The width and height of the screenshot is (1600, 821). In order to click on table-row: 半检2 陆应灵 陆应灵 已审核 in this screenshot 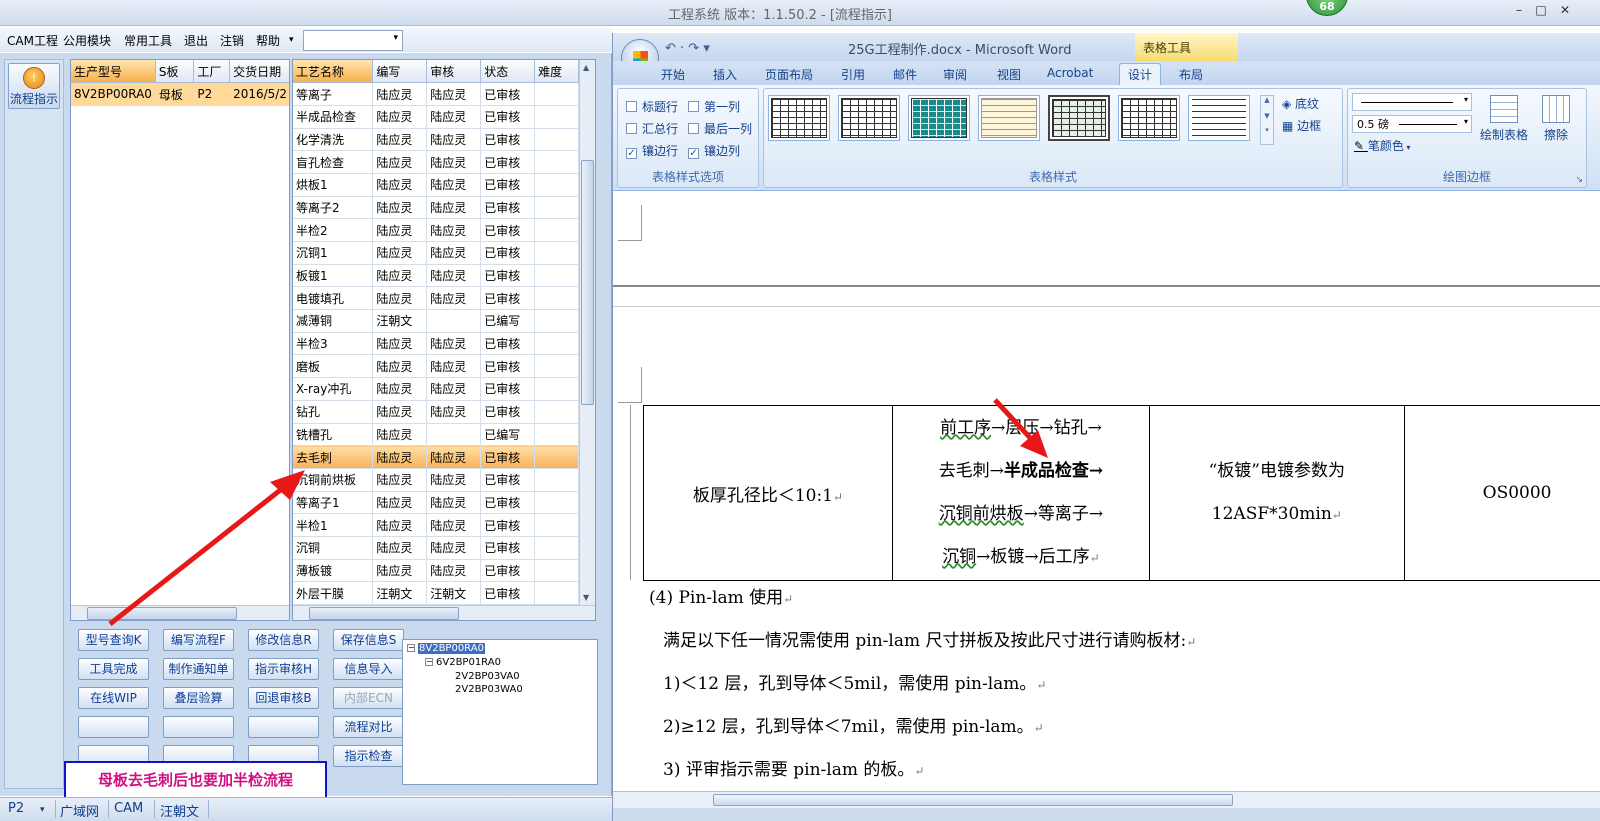, I will do `click(436, 230)`.